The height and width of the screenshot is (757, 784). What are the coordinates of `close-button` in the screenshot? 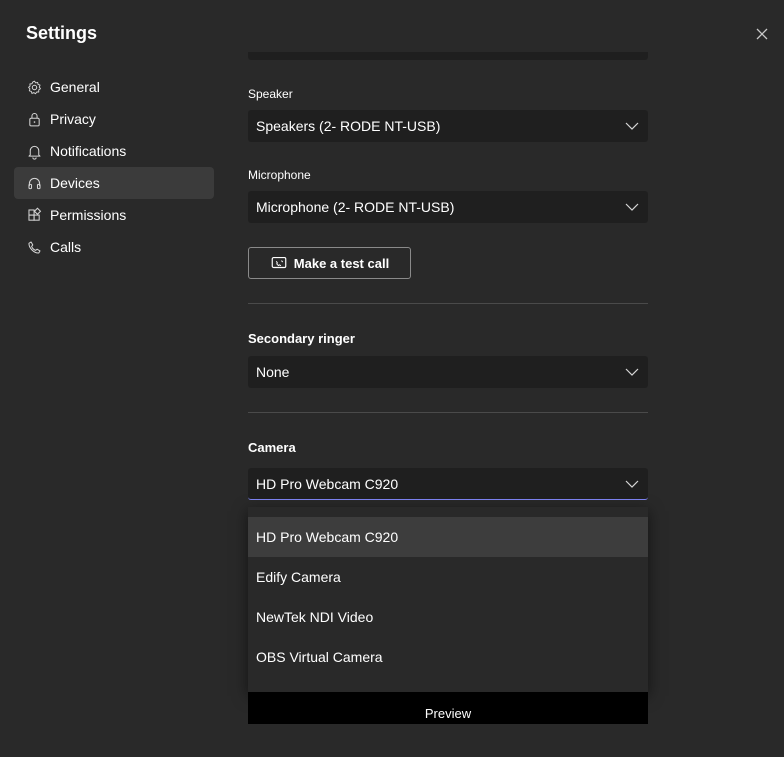 It's located at (762, 34).